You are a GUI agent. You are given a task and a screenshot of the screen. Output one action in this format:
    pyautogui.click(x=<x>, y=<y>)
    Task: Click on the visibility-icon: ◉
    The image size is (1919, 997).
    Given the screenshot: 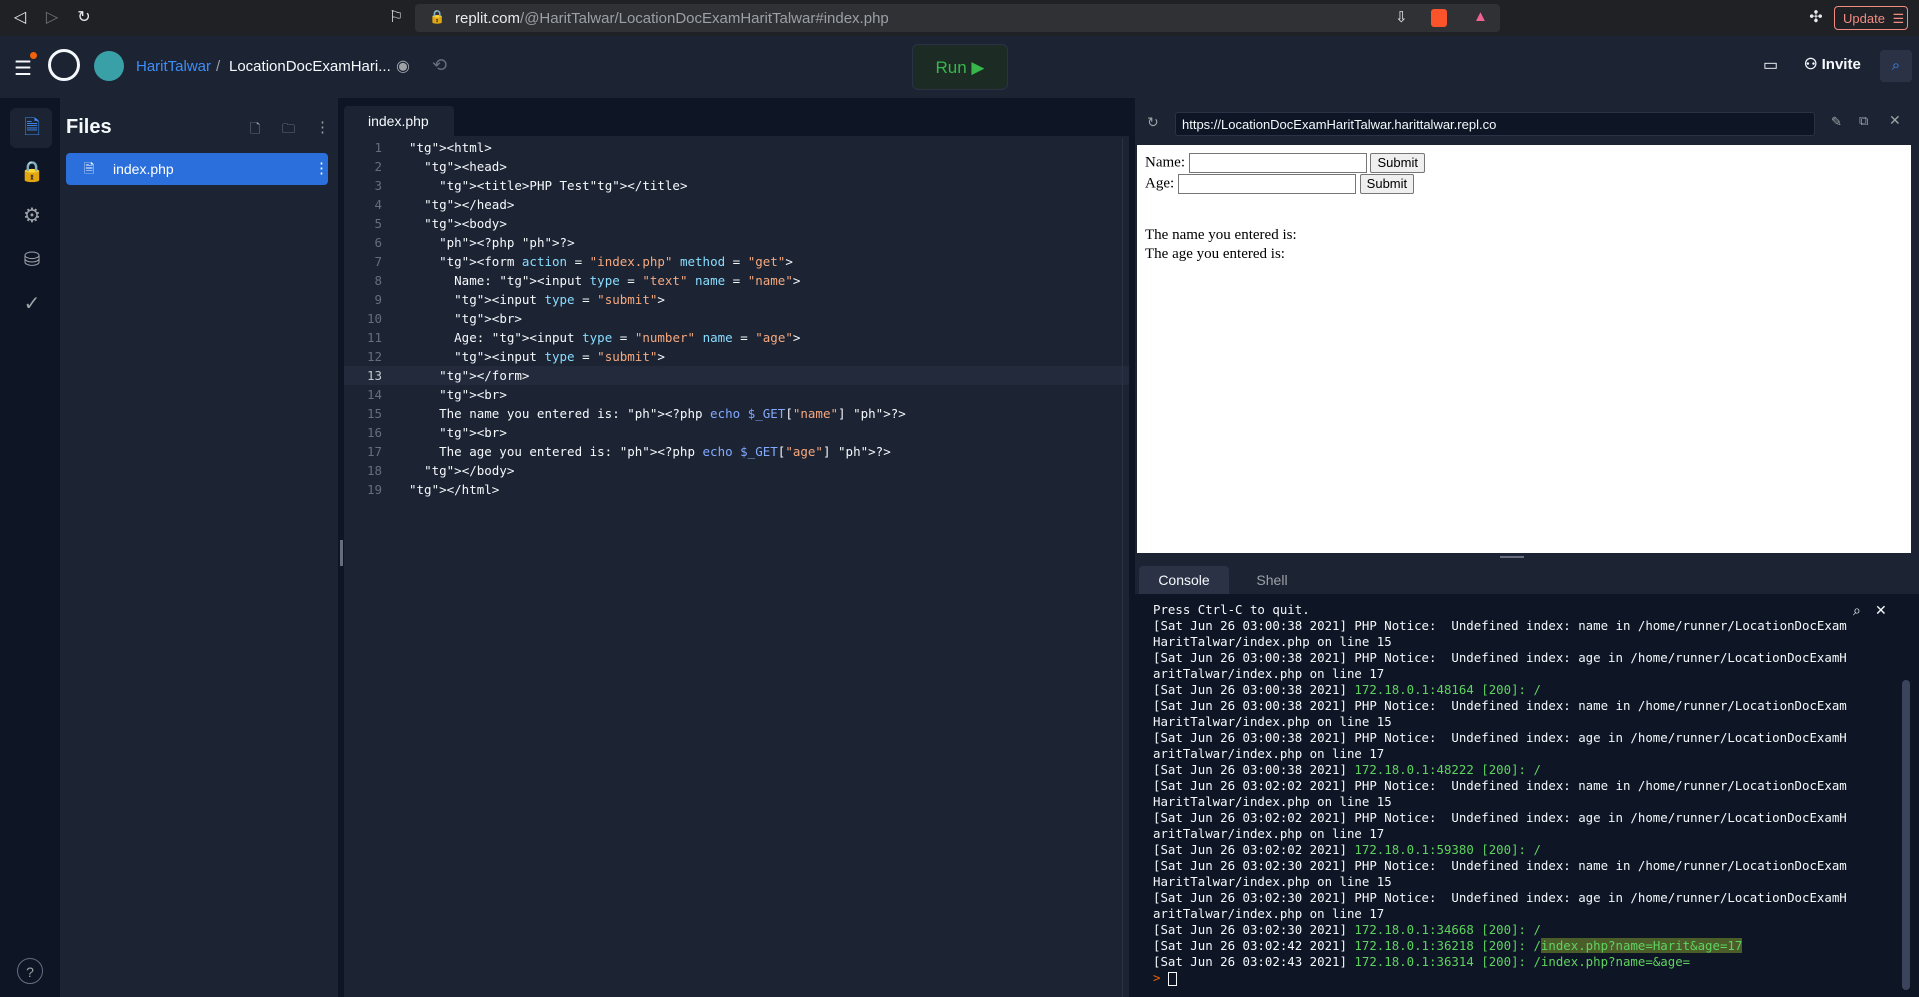 What is the action you would take?
    pyautogui.click(x=403, y=66)
    